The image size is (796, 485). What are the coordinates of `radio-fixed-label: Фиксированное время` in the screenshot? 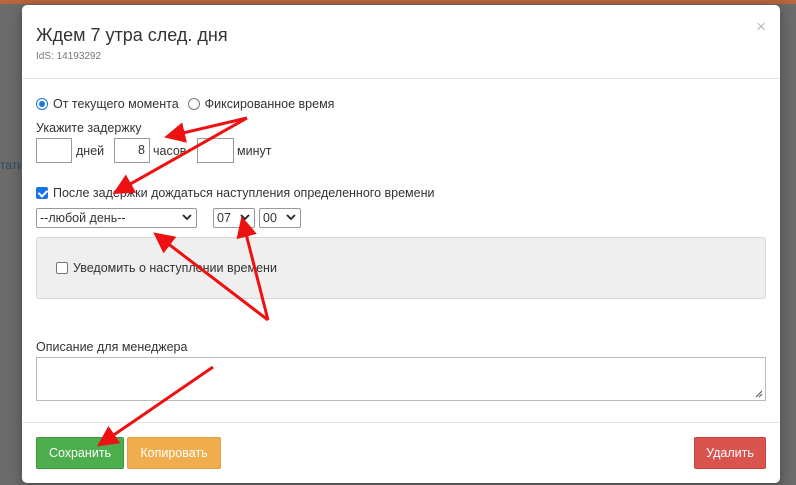 It's located at (269, 104).